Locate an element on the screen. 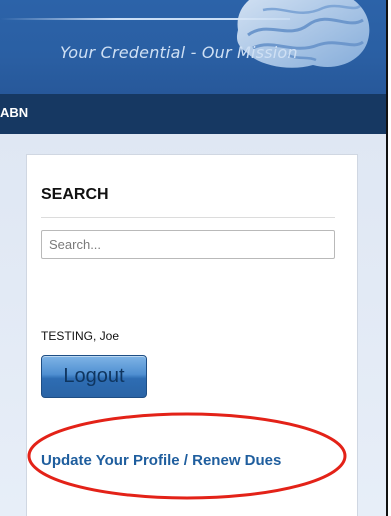 This screenshot has width=391, height=516. highlight-circle-annotation is located at coordinates (187, 456).